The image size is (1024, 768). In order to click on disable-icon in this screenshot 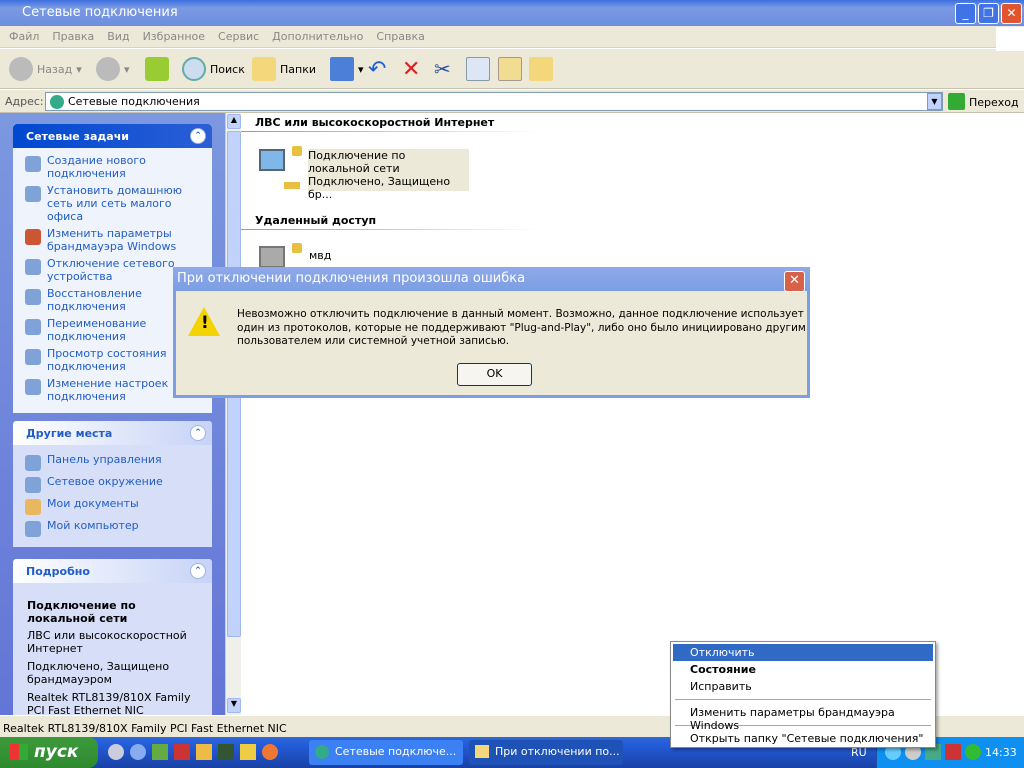, I will do `click(33, 267)`.